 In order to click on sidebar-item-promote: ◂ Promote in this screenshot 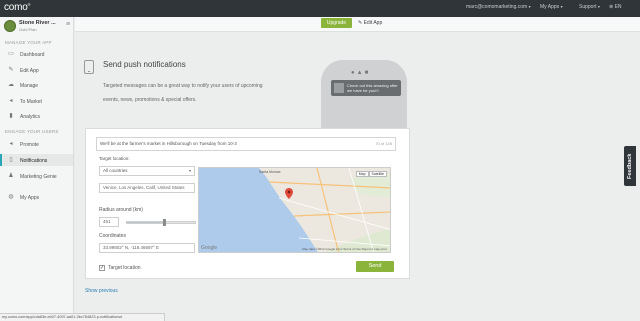, I will do `click(36, 144)`.